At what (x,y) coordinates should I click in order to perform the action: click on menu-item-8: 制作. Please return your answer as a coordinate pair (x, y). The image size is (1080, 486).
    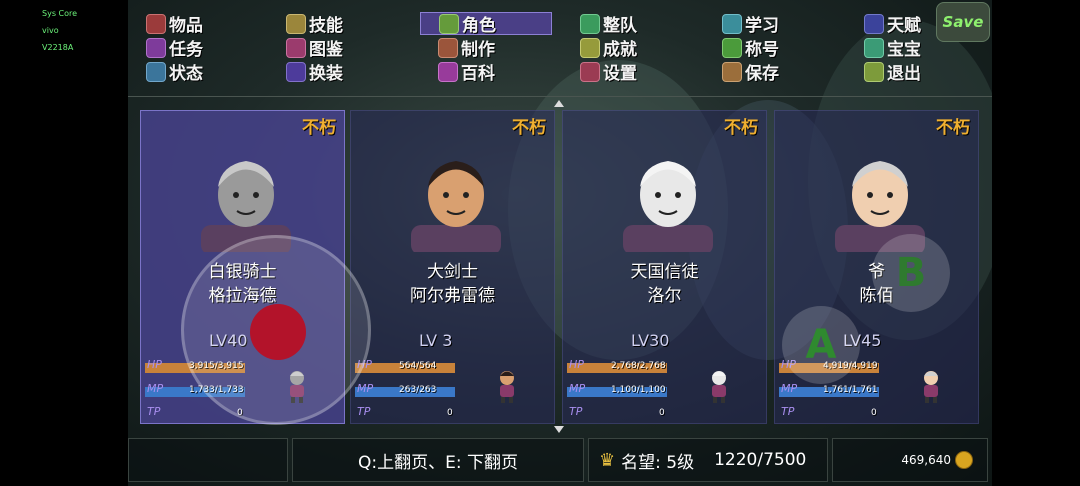
    Looking at the image, I should click on (486, 48).